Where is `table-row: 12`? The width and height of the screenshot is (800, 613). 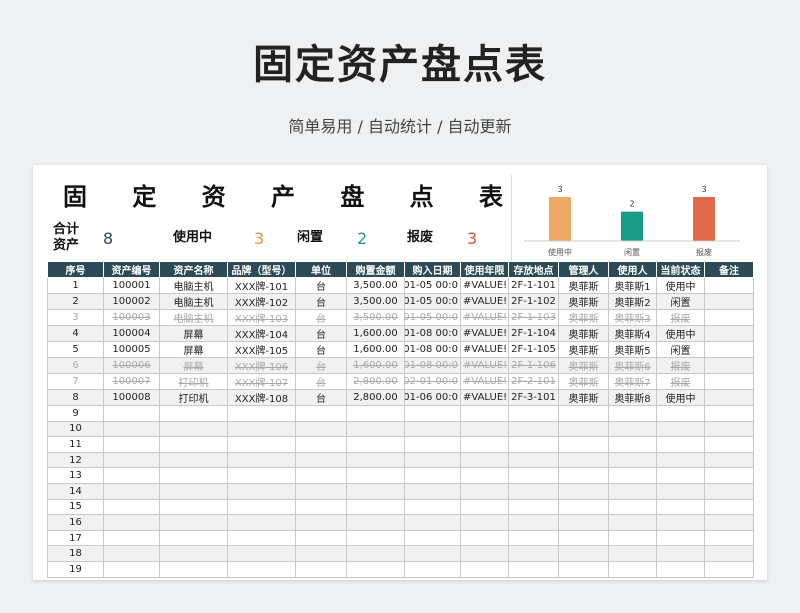
table-row: 12 is located at coordinates (400, 460).